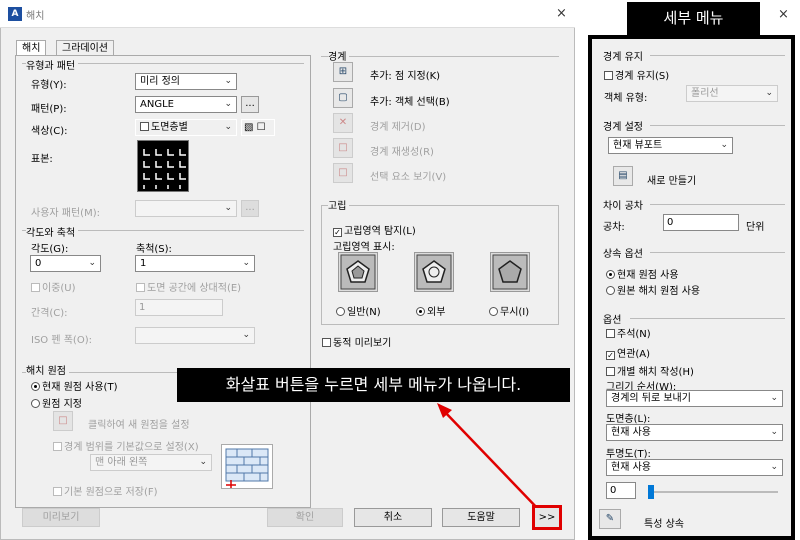 Image resolution: width=800 pixels, height=540 pixels. I want to click on object-type-select: 폴리선 ⌄, so click(732, 93).